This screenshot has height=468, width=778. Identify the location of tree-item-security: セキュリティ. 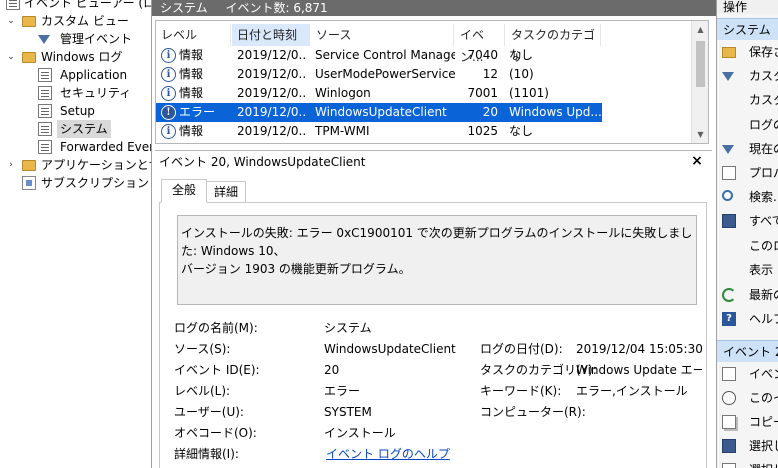
(86, 93).